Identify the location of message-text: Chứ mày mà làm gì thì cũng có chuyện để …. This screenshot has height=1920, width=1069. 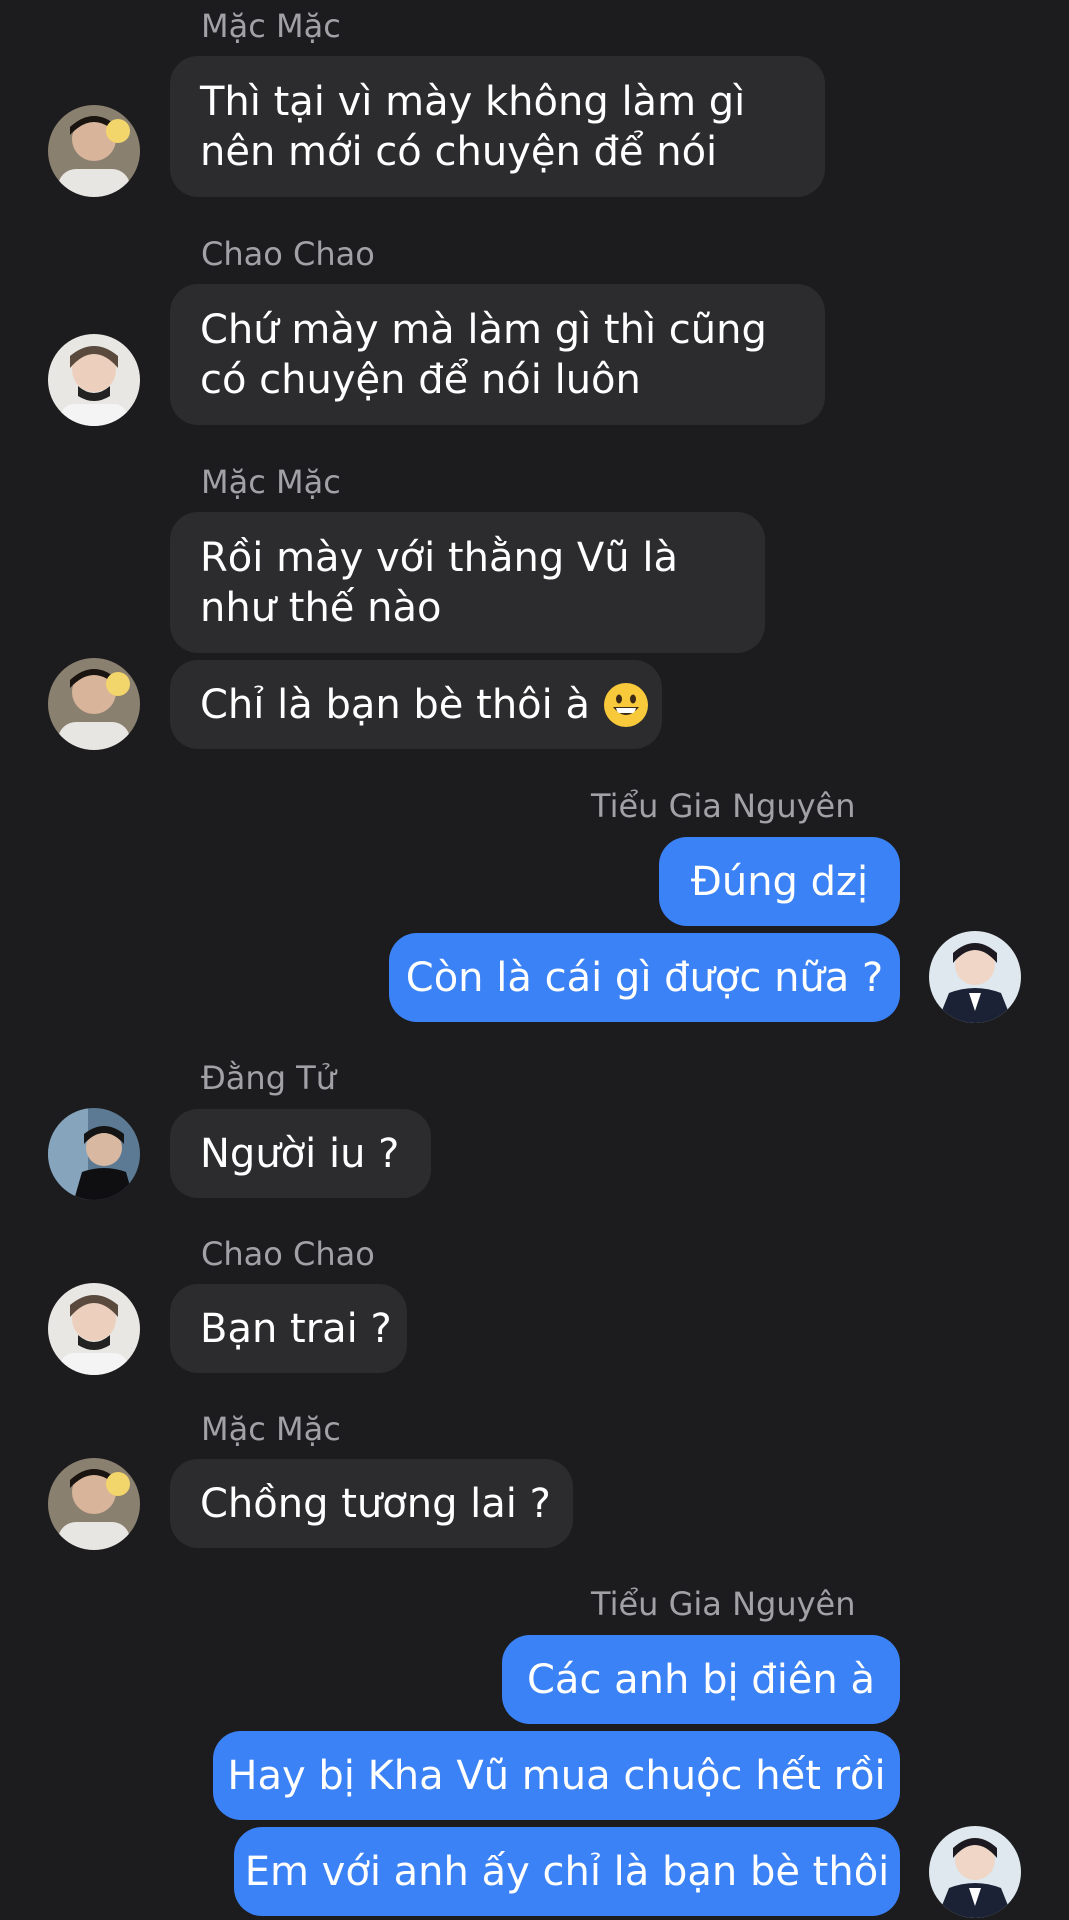
(483, 354).